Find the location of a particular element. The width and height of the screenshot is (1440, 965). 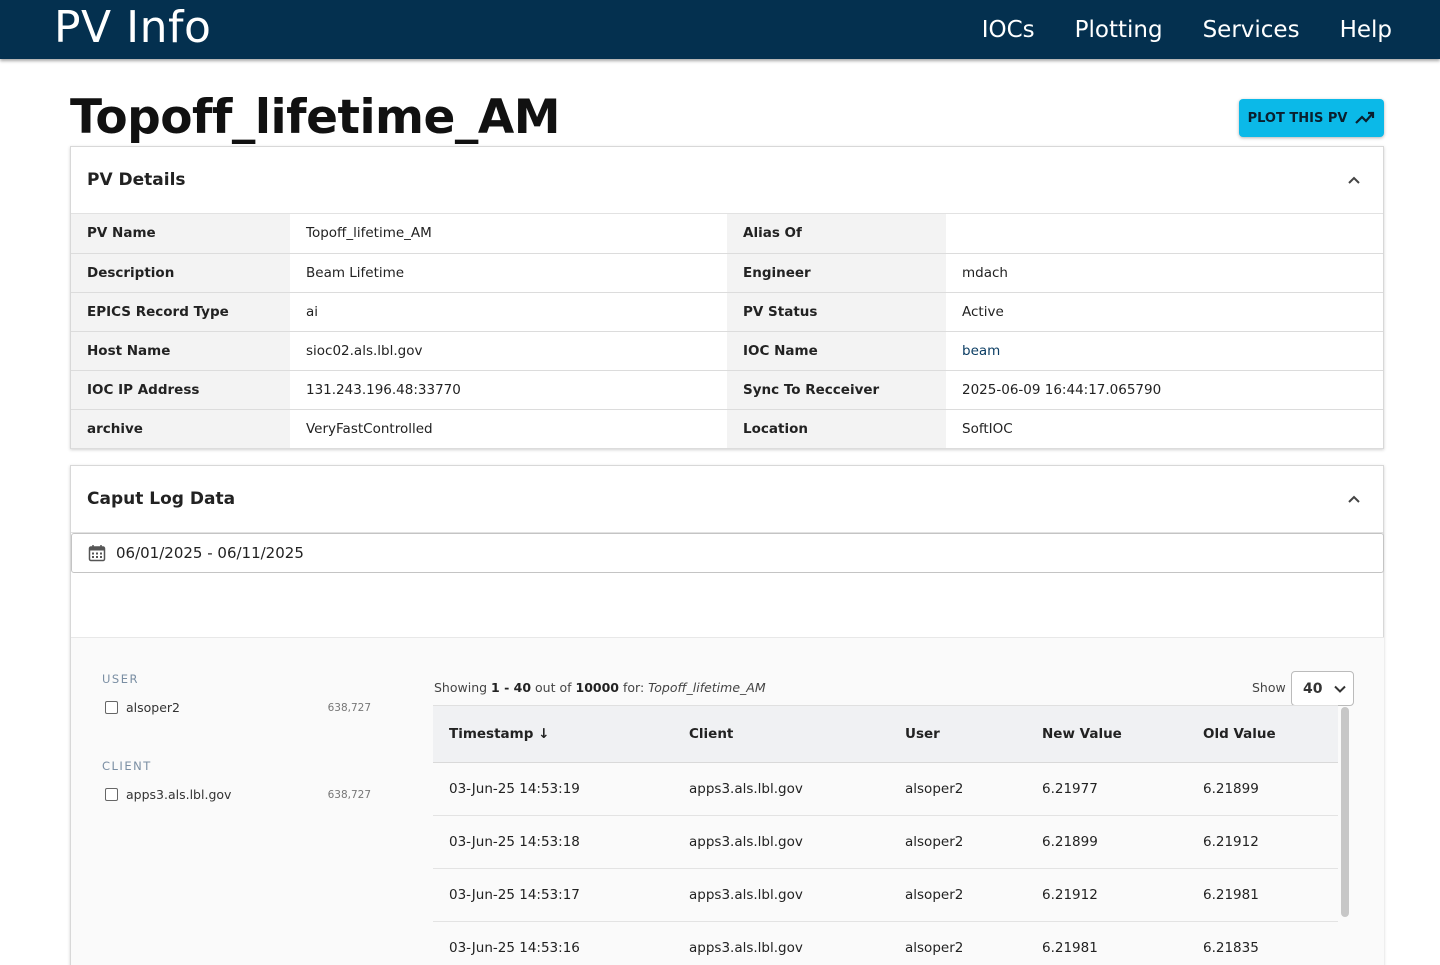

page-size-select: 40 is located at coordinates (1322, 688).